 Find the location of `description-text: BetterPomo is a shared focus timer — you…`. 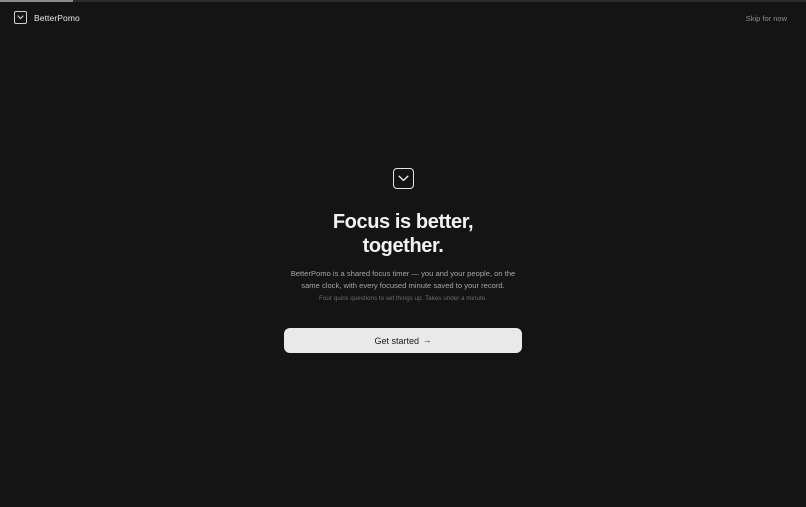

description-text: BetterPomo is a shared focus timer — you… is located at coordinates (403, 279).